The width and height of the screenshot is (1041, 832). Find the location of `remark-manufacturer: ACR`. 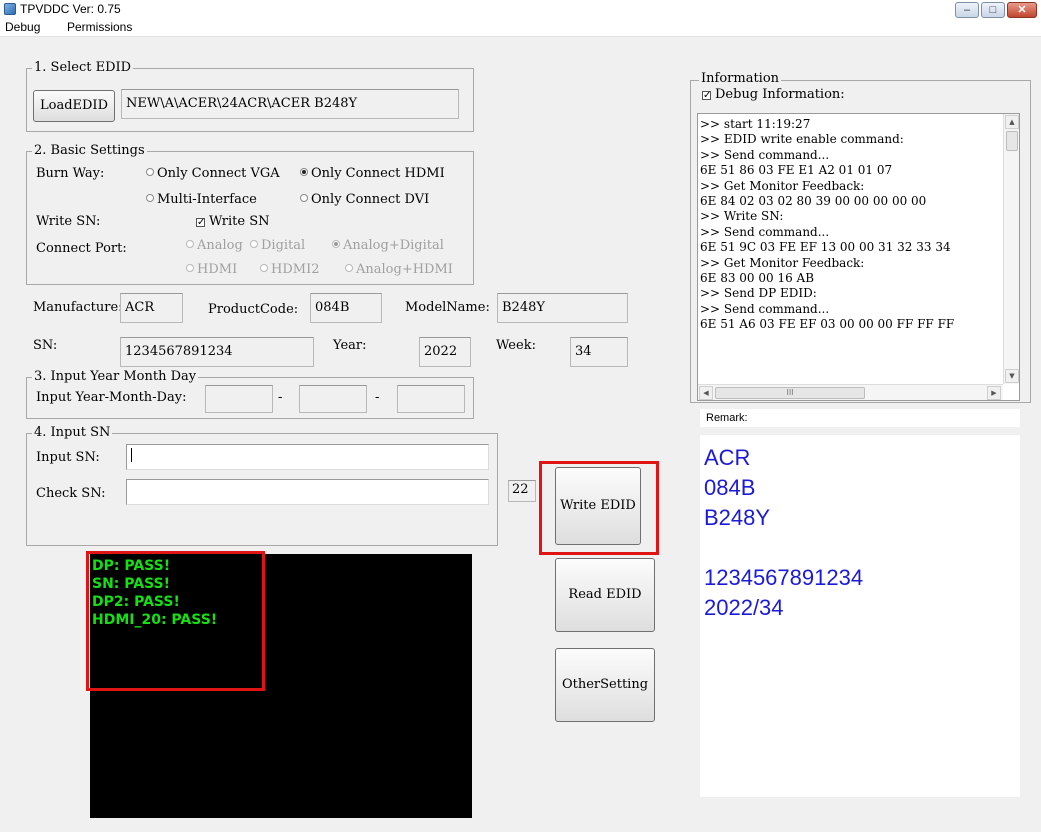

remark-manufacturer: ACR is located at coordinates (727, 457).